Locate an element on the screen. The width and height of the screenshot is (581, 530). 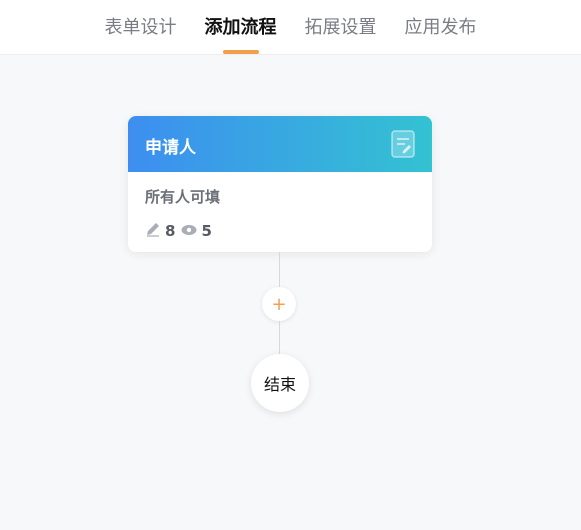
end-node: 结束 is located at coordinates (280, 383).